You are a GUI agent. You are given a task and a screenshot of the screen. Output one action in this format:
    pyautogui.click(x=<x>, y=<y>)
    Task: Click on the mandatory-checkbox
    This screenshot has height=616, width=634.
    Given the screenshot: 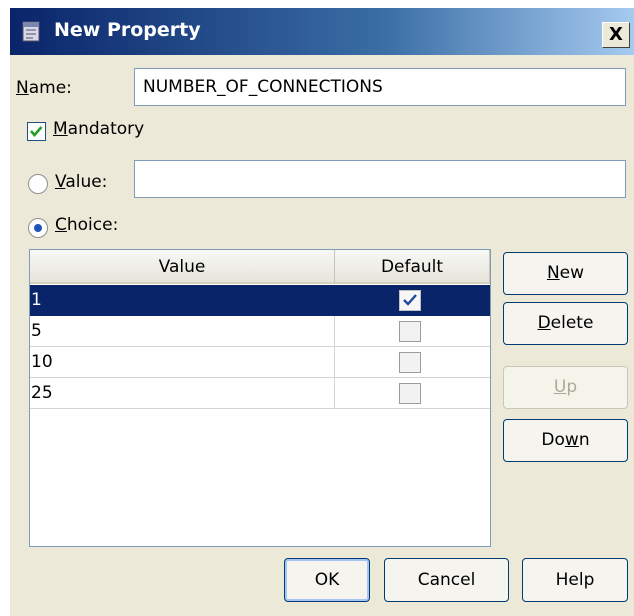 What is the action you would take?
    pyautogui.click(x=36, y=131)
    